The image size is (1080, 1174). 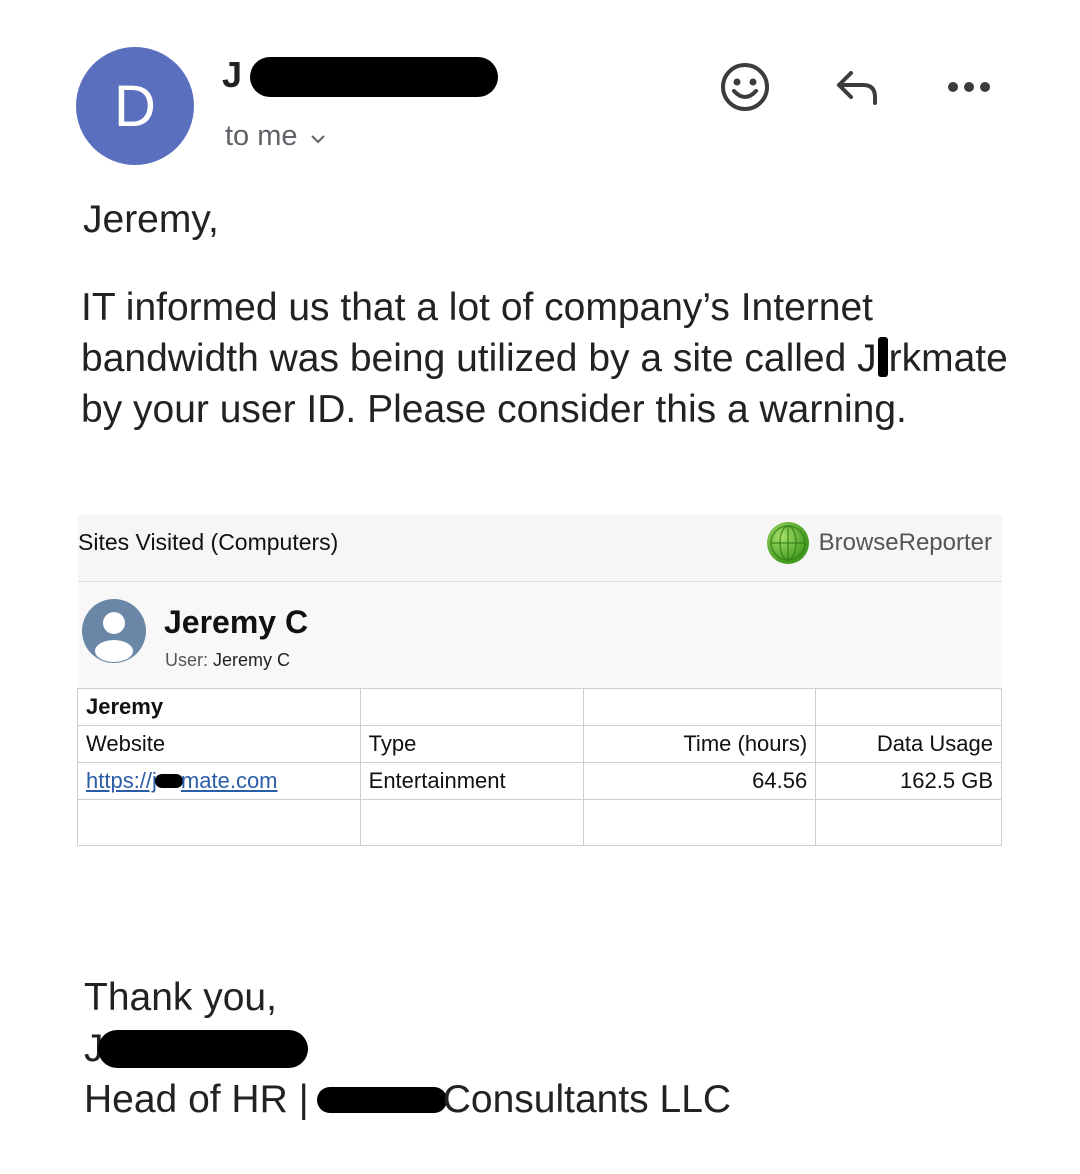 I want to click on brand: BrowseReporter, so click(x=879, y=543).